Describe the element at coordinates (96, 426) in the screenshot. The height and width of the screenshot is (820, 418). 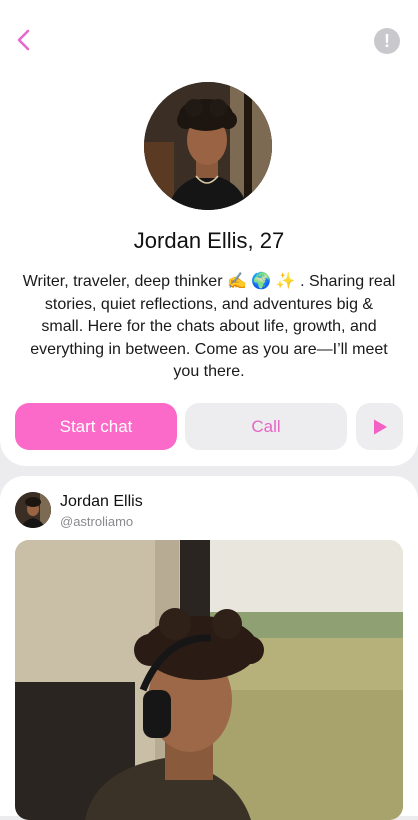
I see `start-chat-button: Start chat` at that location.